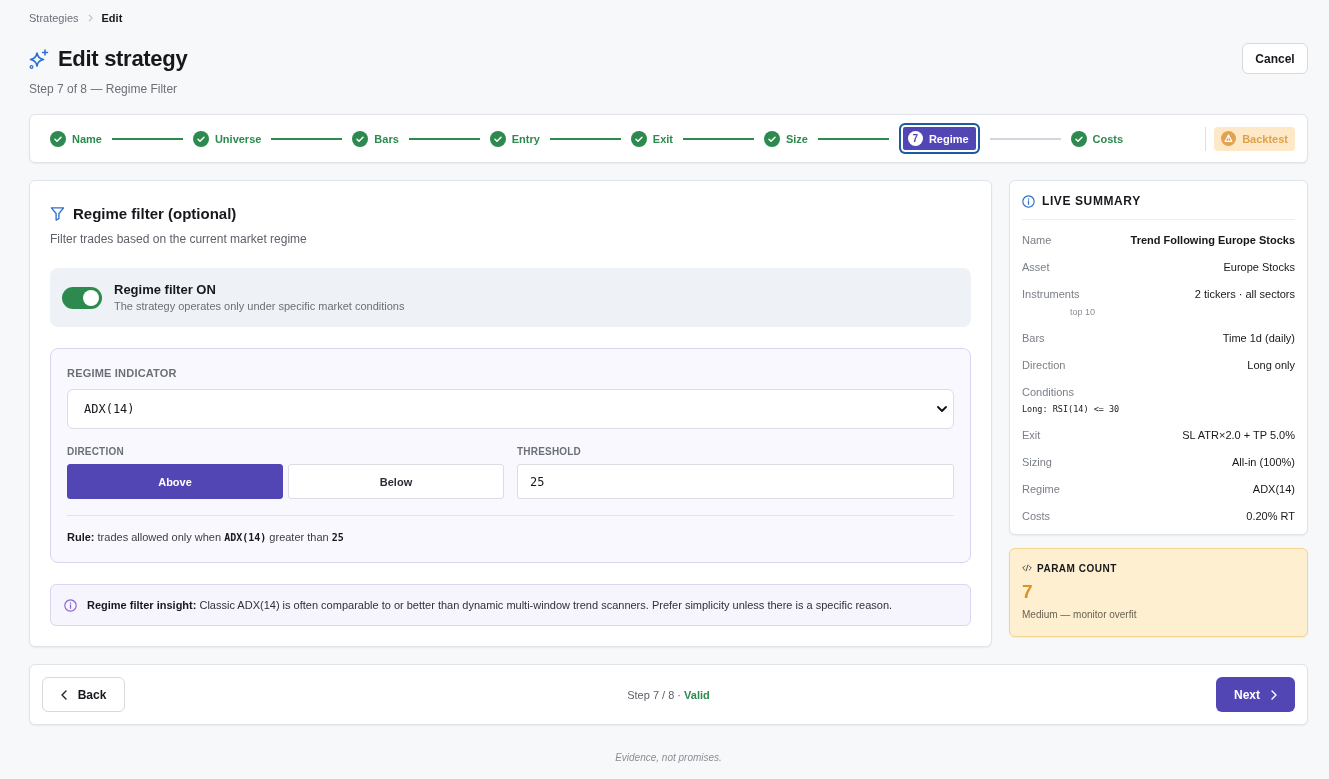 Image resolution: width=1329 pixels, height=779 pixels. Describe the element at coordinates (1238, 434) in the screenshot. I see `summary-value: SL ATR×2.0 + TP 5.0%` at that location.